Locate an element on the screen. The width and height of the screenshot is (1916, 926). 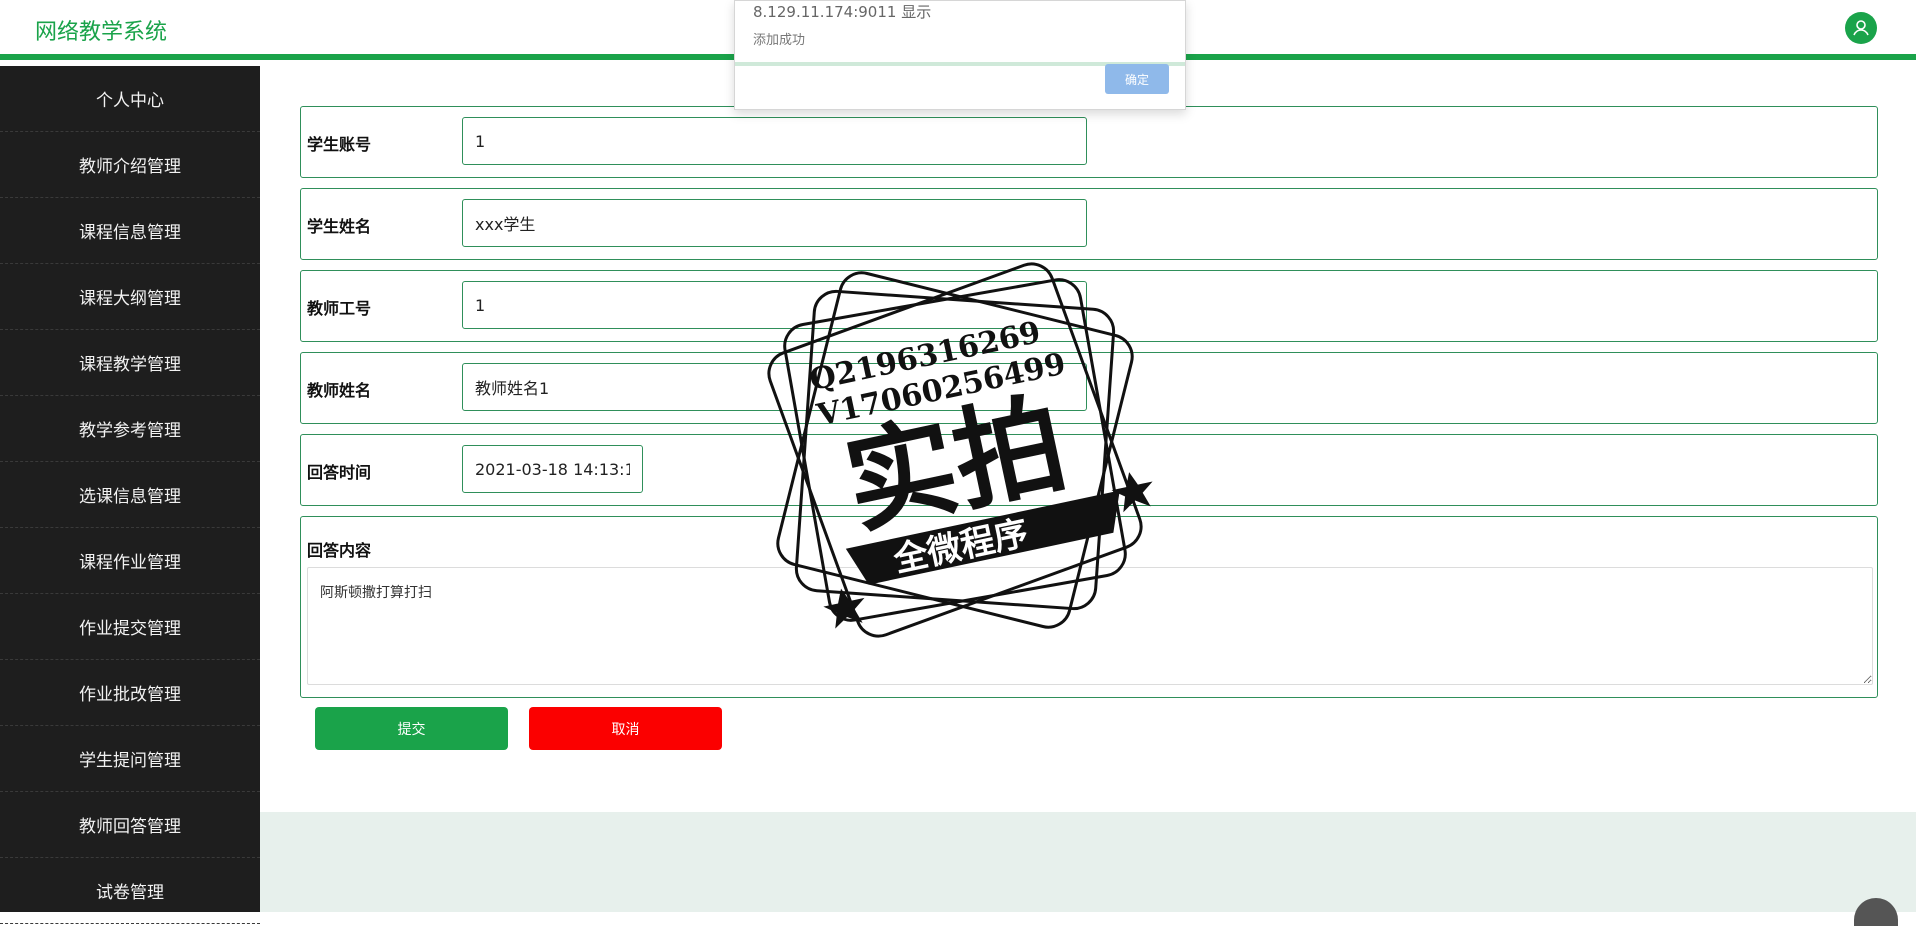
student-account-input is located at coordinates (774, 141).